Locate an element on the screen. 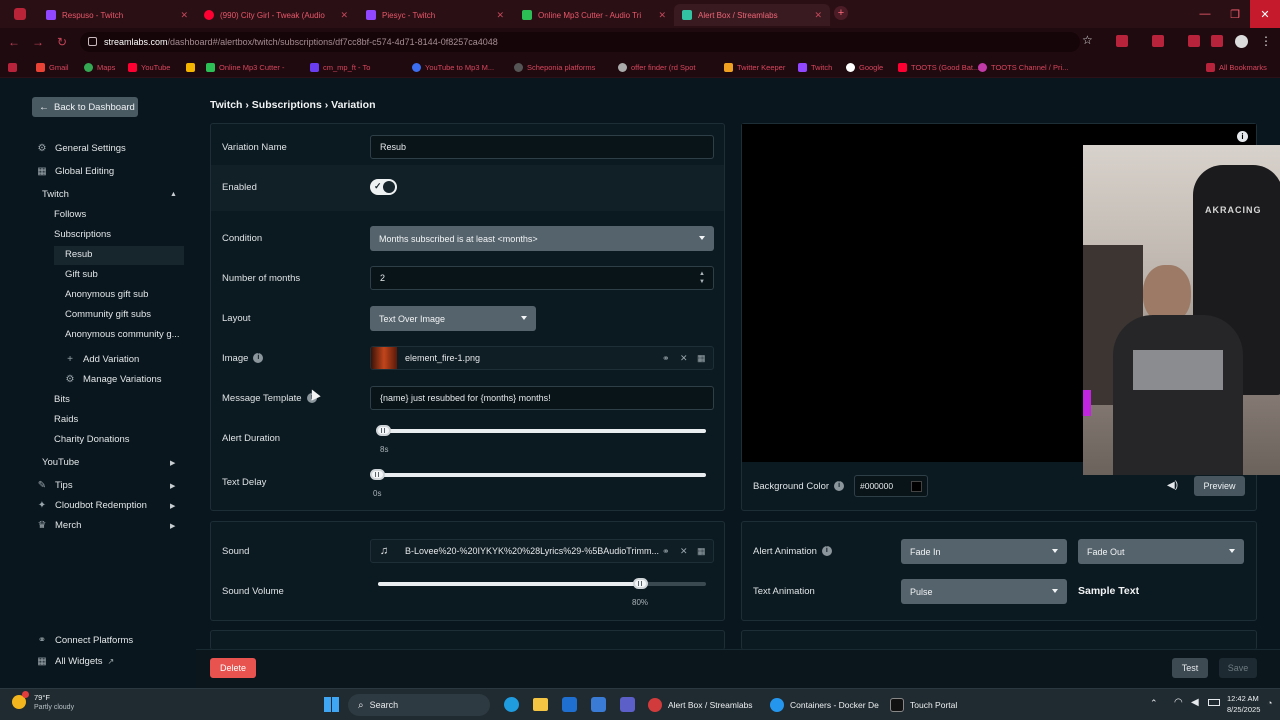 The width and height of the screenshot is (1280, 720). sidebar-item-general-settings: ⚙ General Settings is located at coordinates (81, 148).